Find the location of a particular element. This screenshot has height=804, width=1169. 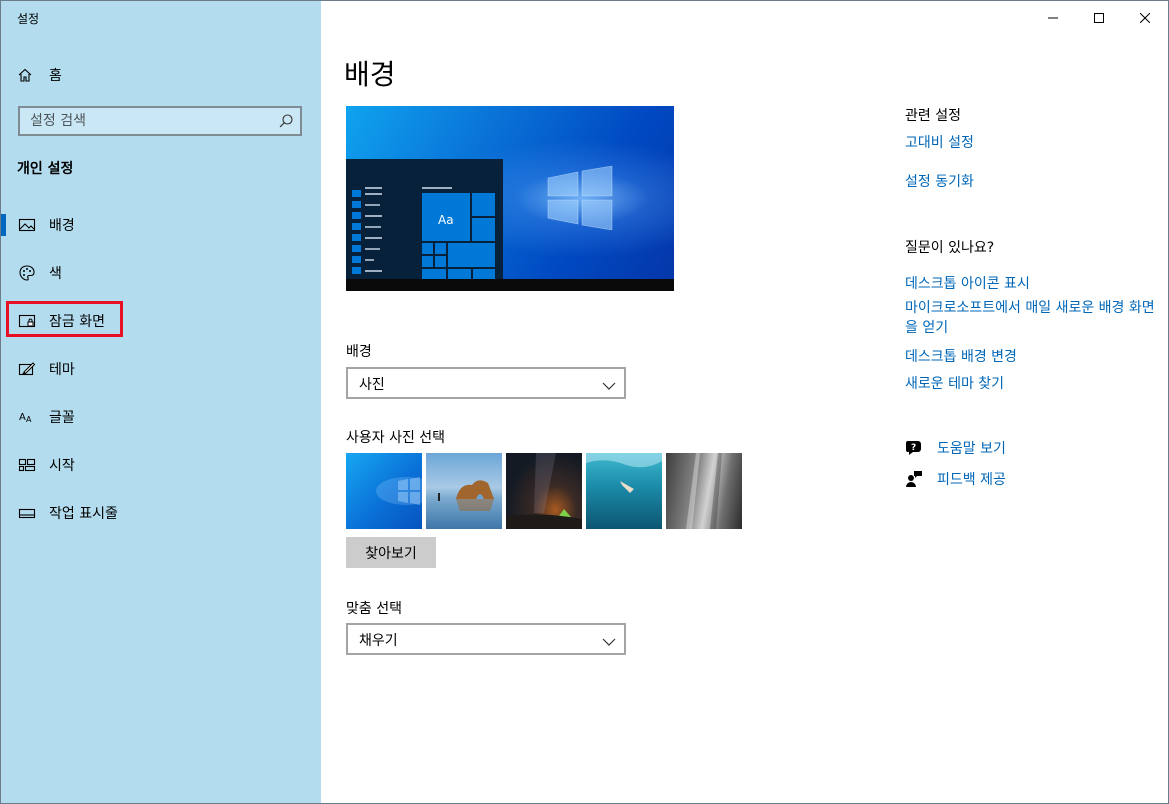

close-button is located at coordinates (1145, 17).